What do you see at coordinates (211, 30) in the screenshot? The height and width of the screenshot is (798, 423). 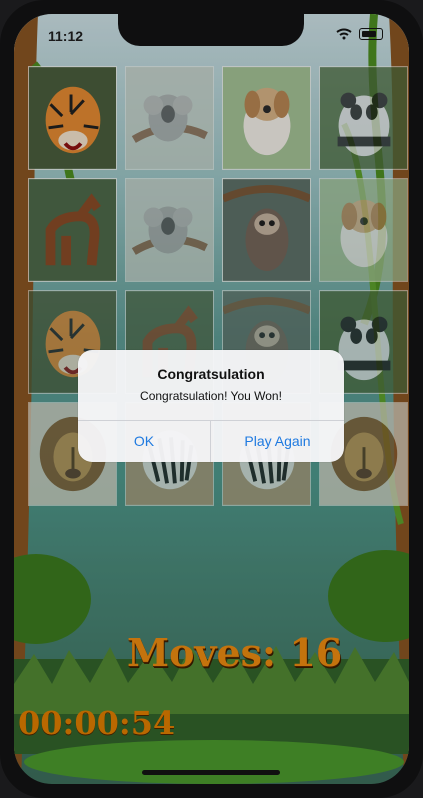 I see `notch` at bounding box center [211, 30].